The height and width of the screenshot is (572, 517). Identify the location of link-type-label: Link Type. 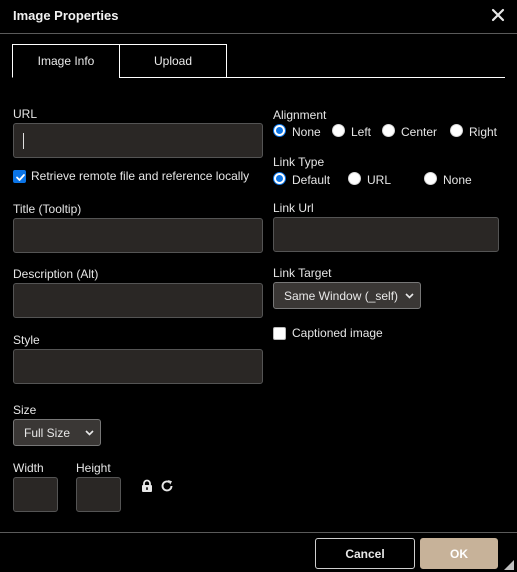
(299, 162).